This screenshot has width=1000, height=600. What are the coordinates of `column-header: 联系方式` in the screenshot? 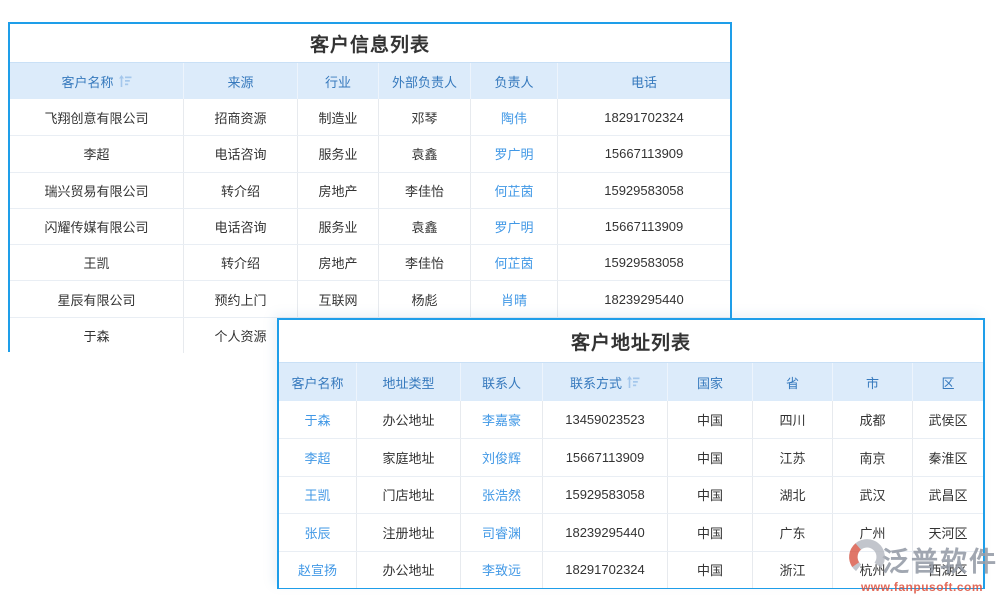 It's located at (605, 382).